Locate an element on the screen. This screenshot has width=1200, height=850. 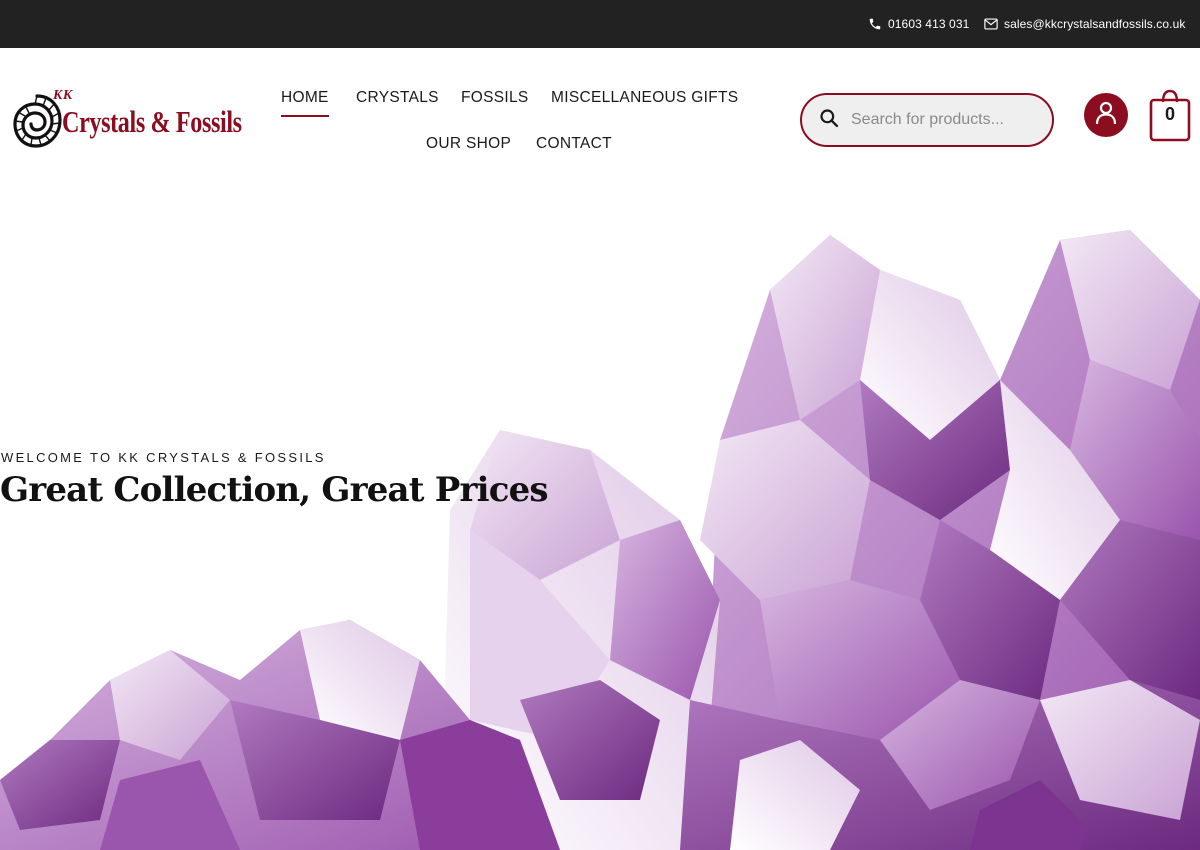
phone-contact: 01603 413 031 is located at coordinates (918, 24).